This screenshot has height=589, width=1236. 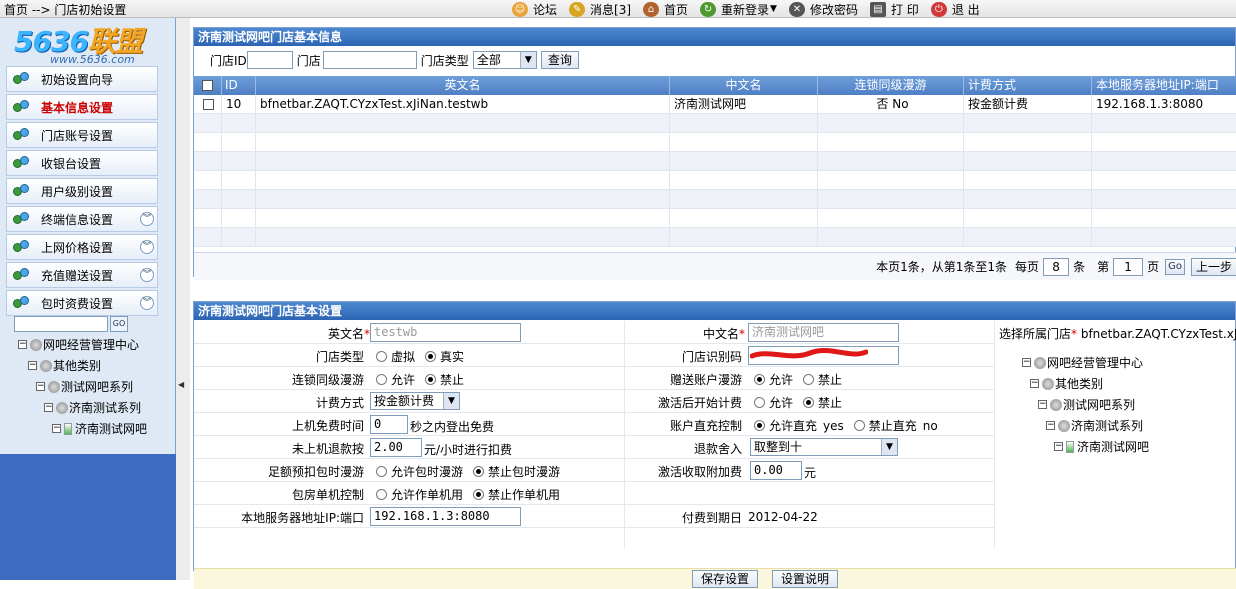 What do you see at coordinates (823, 332) in the screenshot?
I see `cn-name-input: 济南测试网吧` at bounding box center [823, 332].